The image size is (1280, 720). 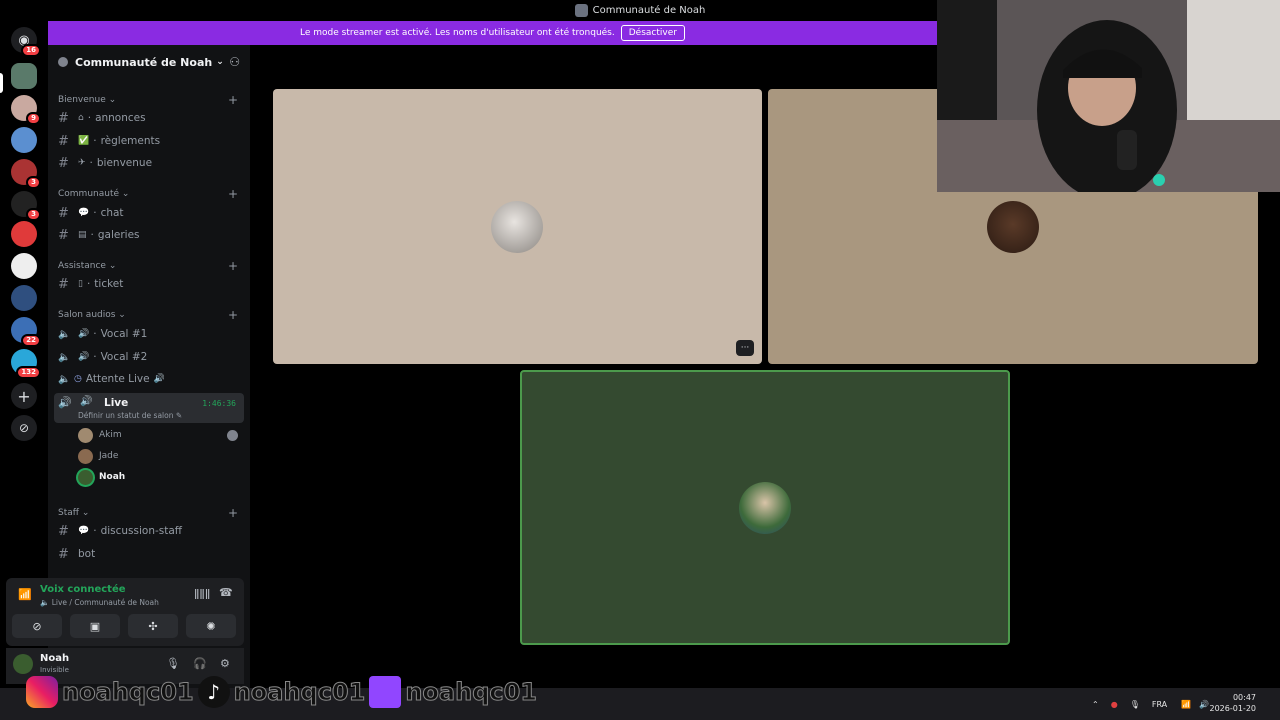 I want to click on clock-emoji-icon: ◷, so click(x=78, y=379).